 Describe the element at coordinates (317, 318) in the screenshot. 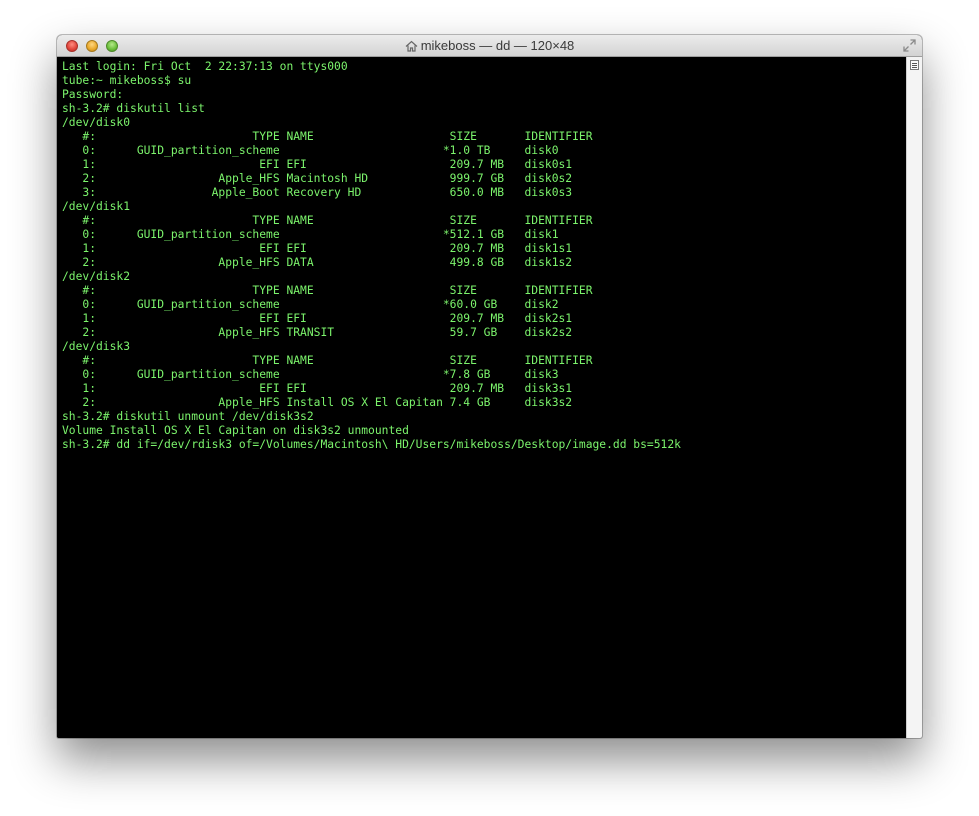

I see `terminal-line: 1: EFI EFI 209.7 MB disk2s1` at that location.